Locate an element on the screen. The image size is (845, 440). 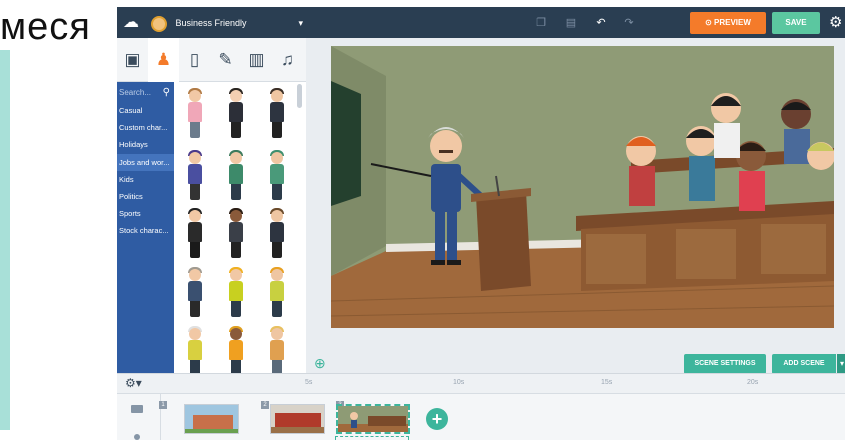
slide-blank-area is located at coordinates (63, 240).